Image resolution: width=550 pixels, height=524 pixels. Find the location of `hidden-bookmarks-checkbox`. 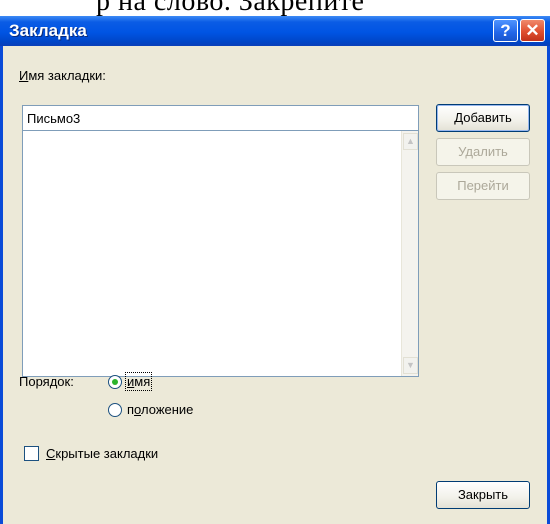

hidden-bookmarks-checkbox is located at coordinates (31, 453).